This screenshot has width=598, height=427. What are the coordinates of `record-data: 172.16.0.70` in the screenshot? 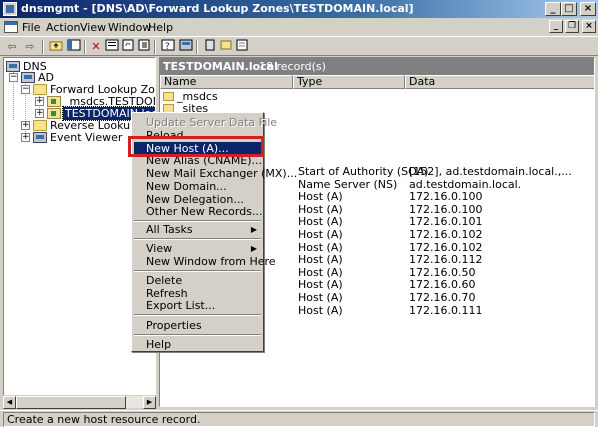 It's located at (442, 298).